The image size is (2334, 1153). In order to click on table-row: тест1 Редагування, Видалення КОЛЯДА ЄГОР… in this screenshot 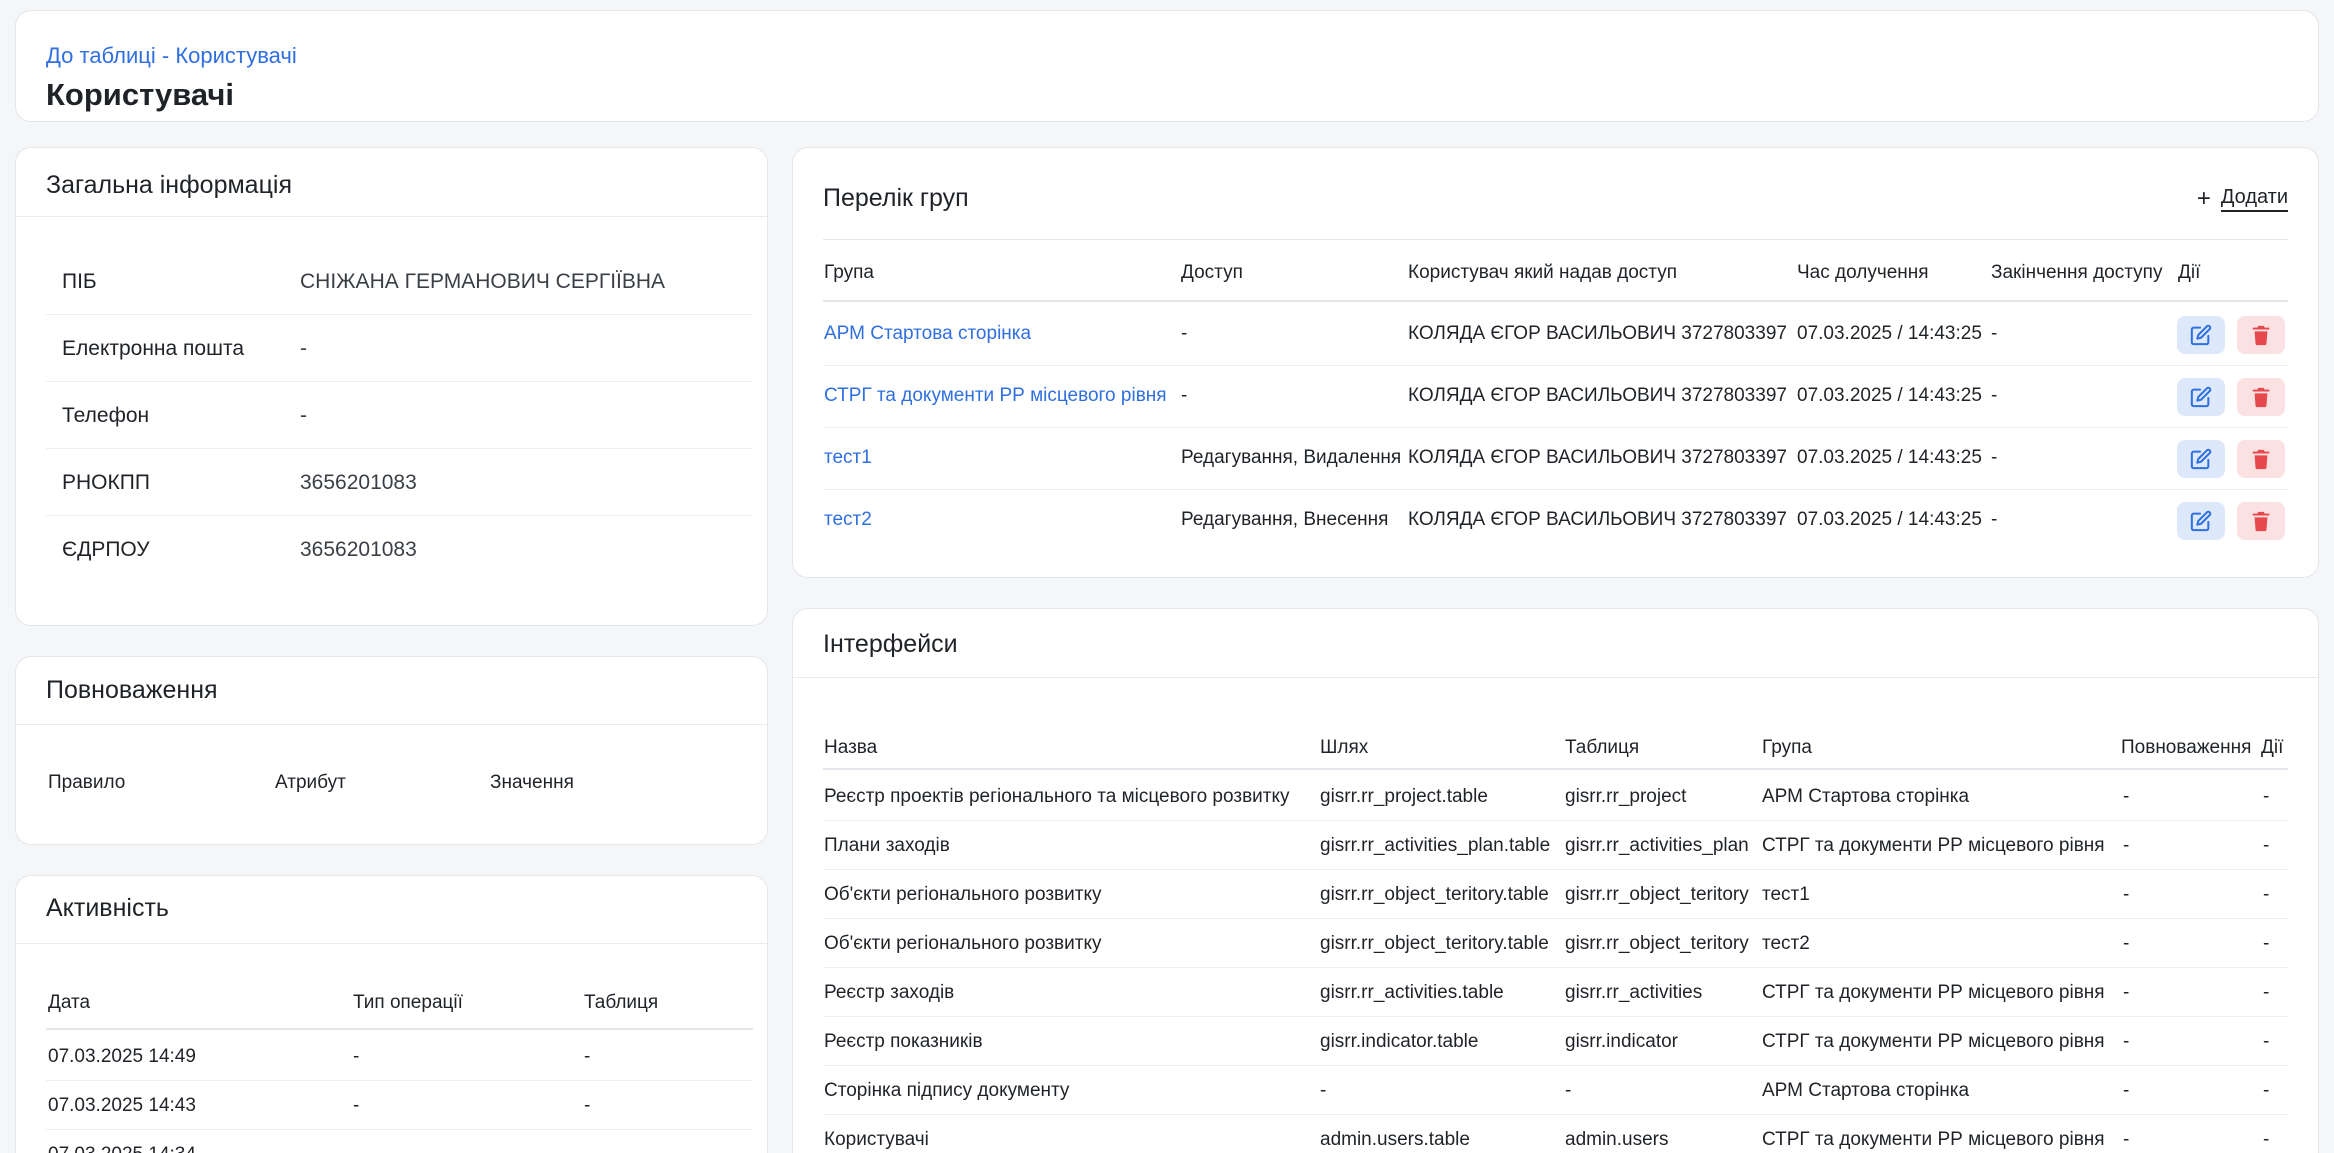, I will do `click(1555, 459)`.